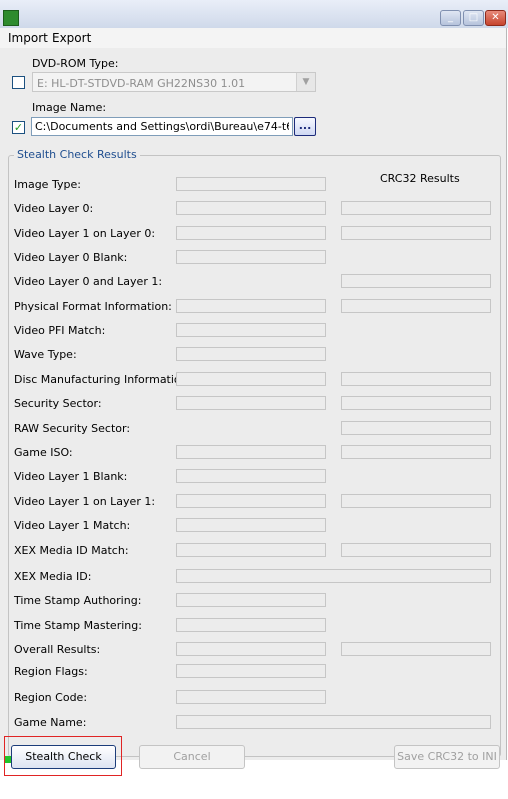 Image resolution: width=508 pixels, height=799 pixels. What do you see at coordinates (45, 354) in the screenshot?
I see `result-label: Wave Type:` at bounding box center [45, 354].